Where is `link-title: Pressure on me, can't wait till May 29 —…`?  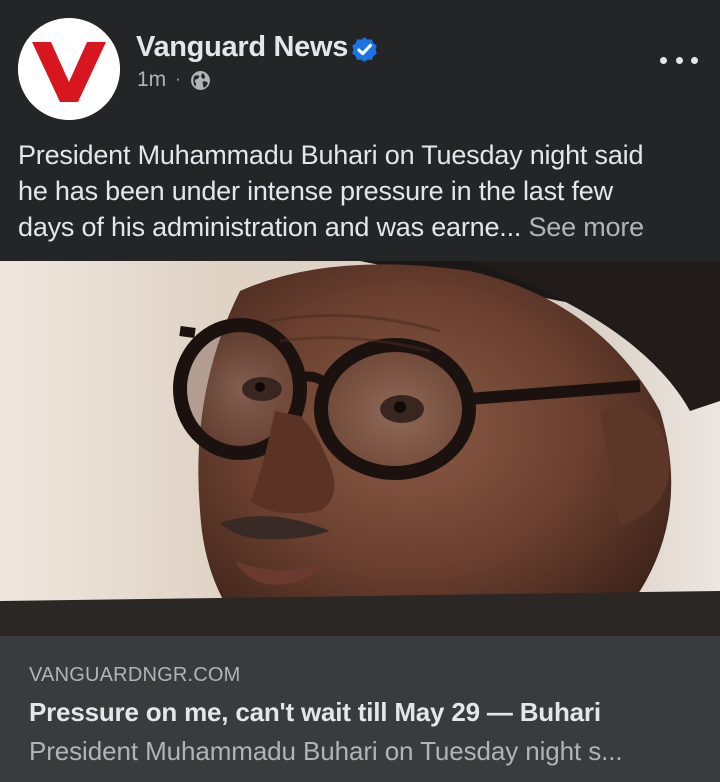 link-title: Pressure on me, can't wait till May 29 —… is located at coordinates (315, 712).